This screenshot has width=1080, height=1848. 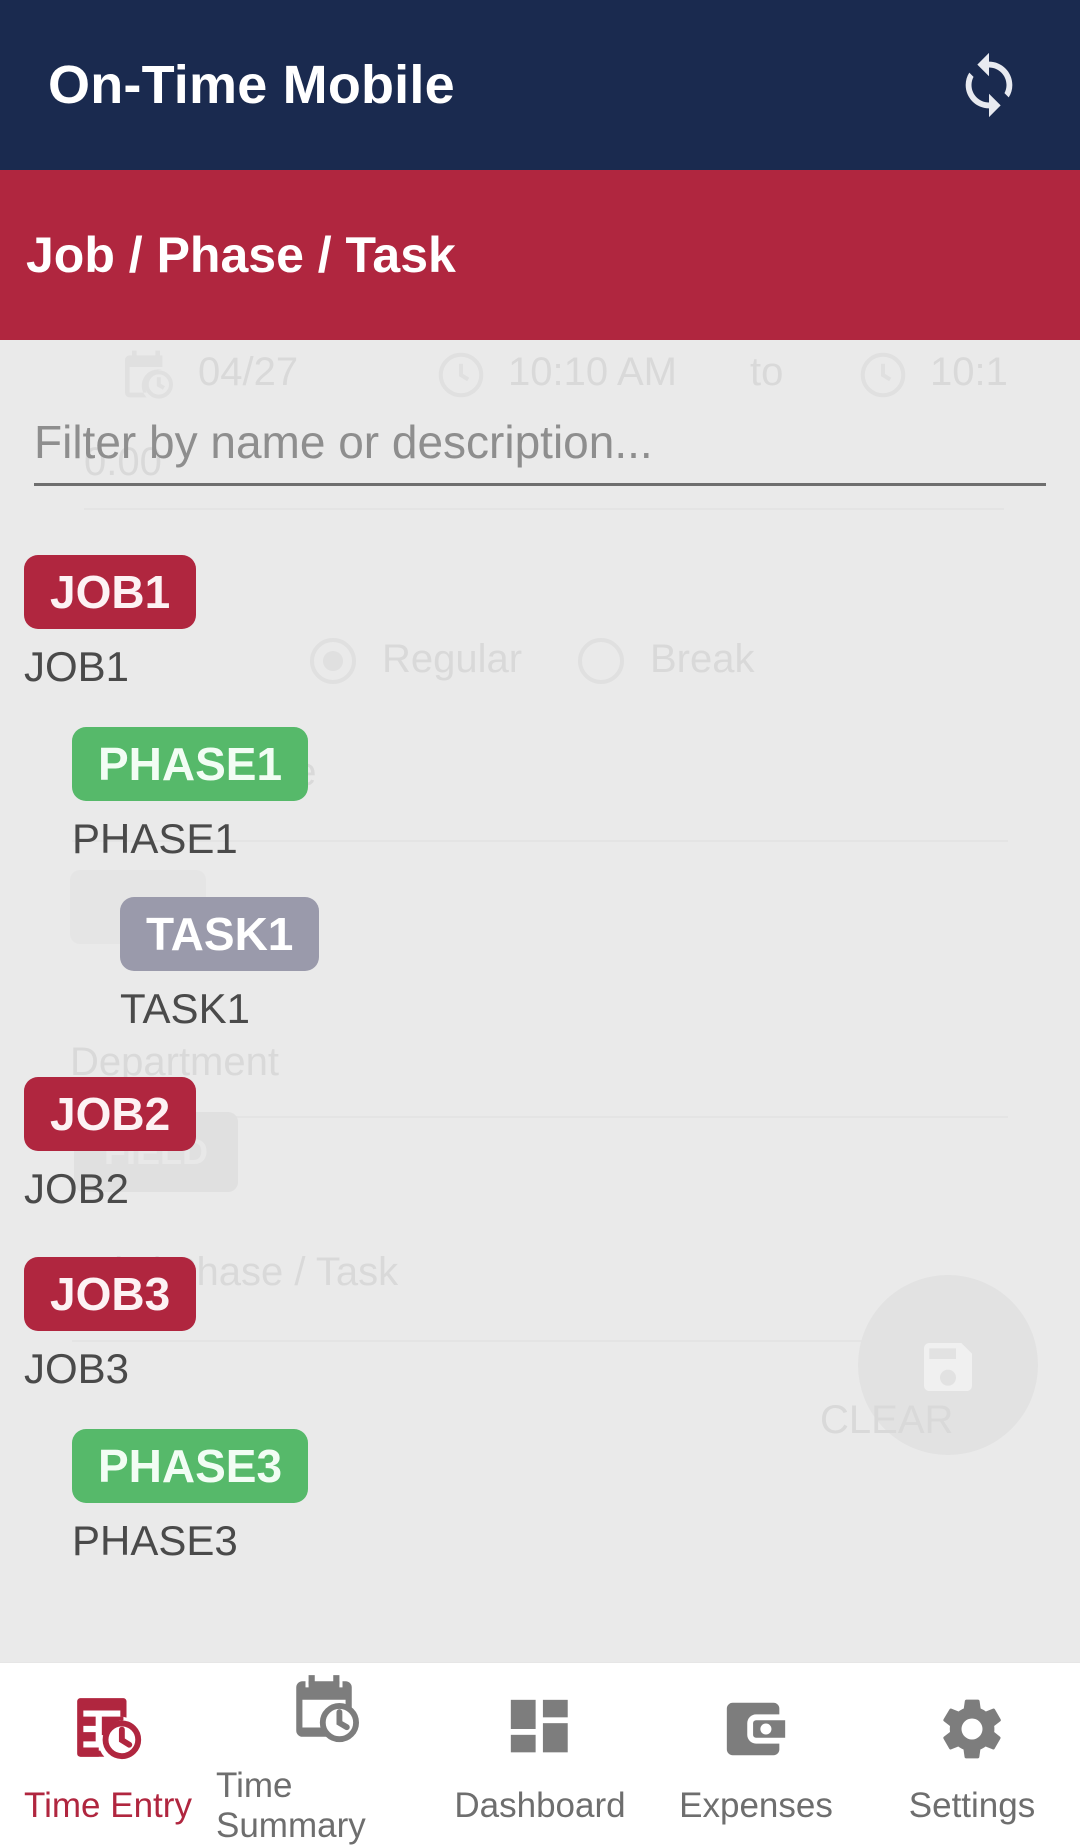 I want to click on ghost-clock-icon-end, so click(x=883, y=377).